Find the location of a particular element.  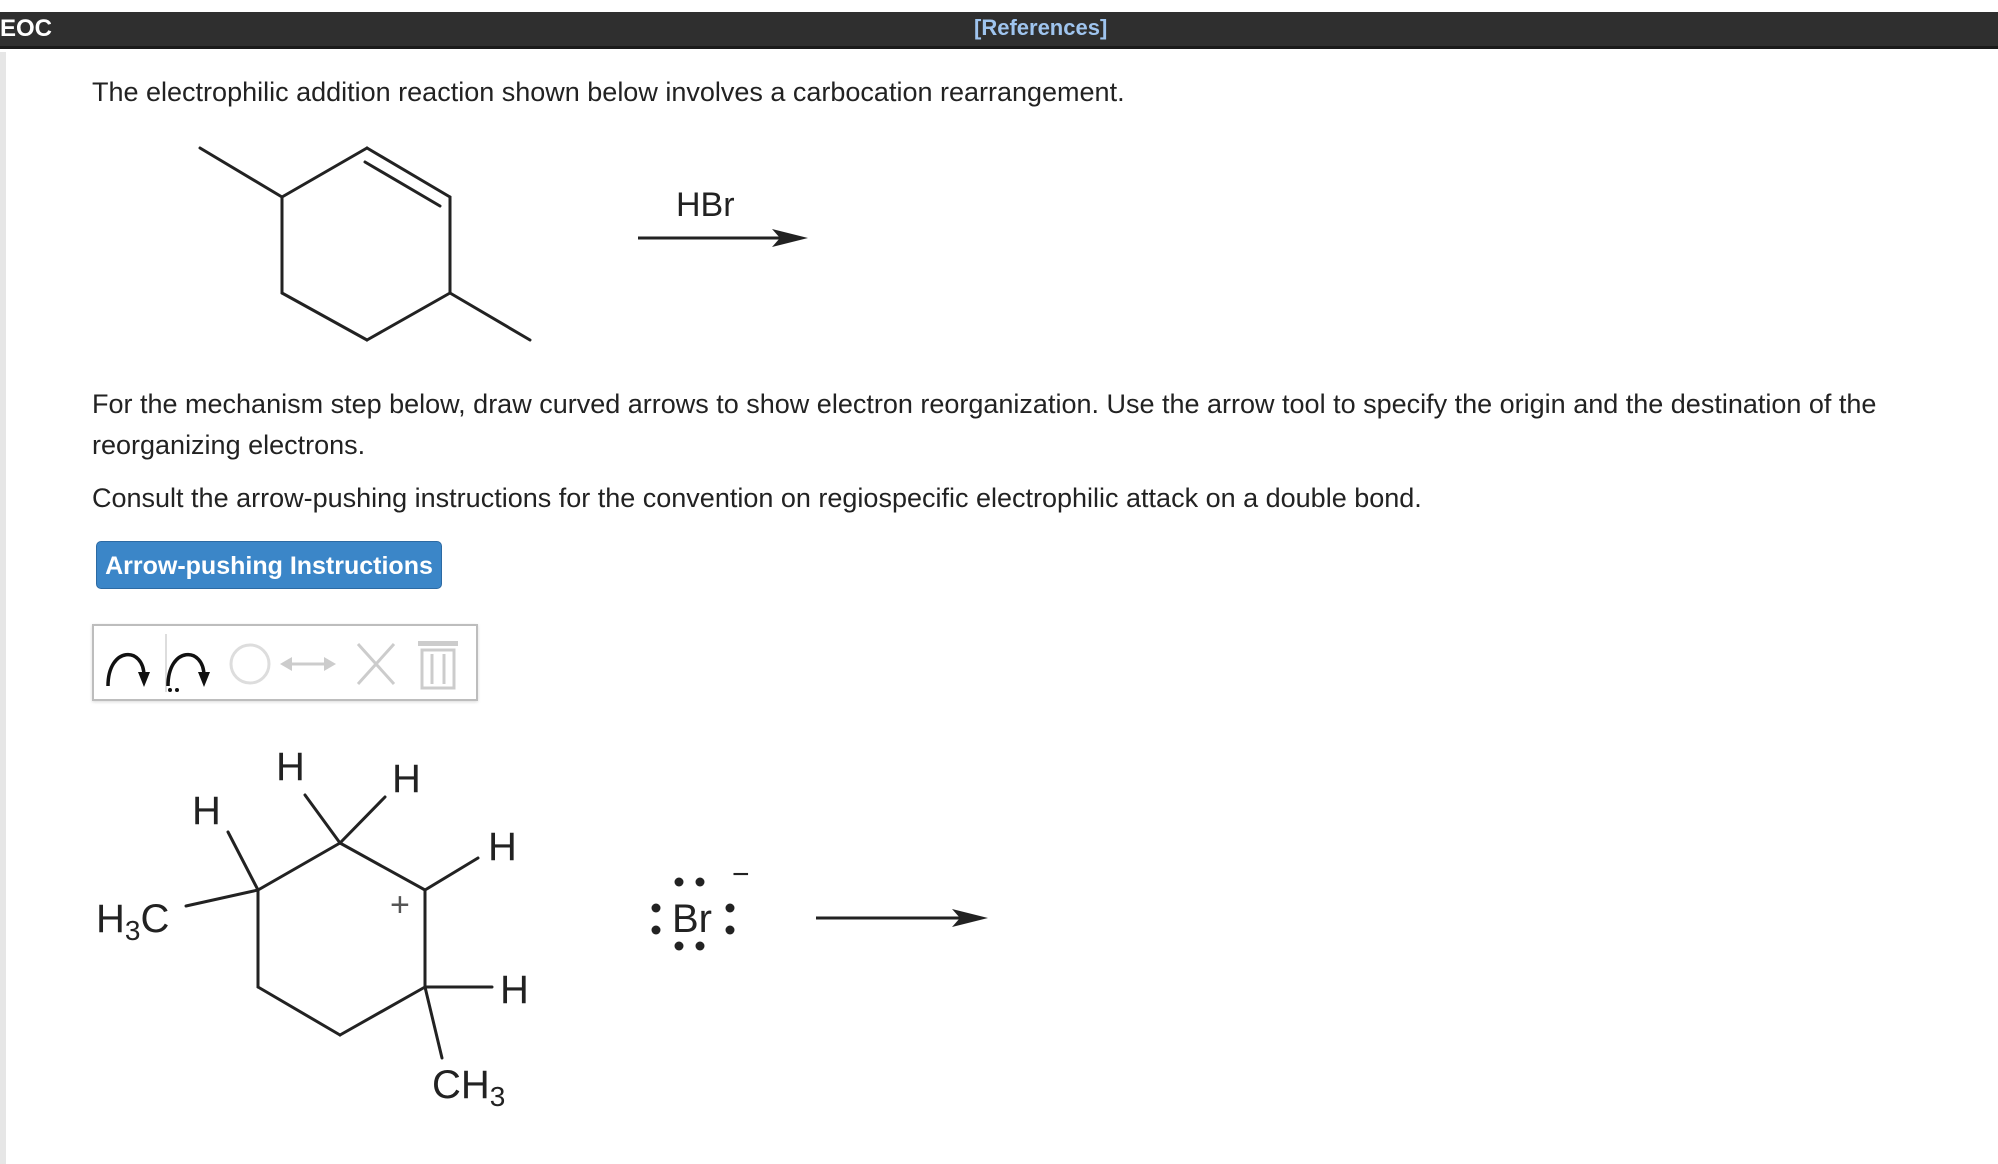

reaction-arrow is located at coordinates (723, 238).